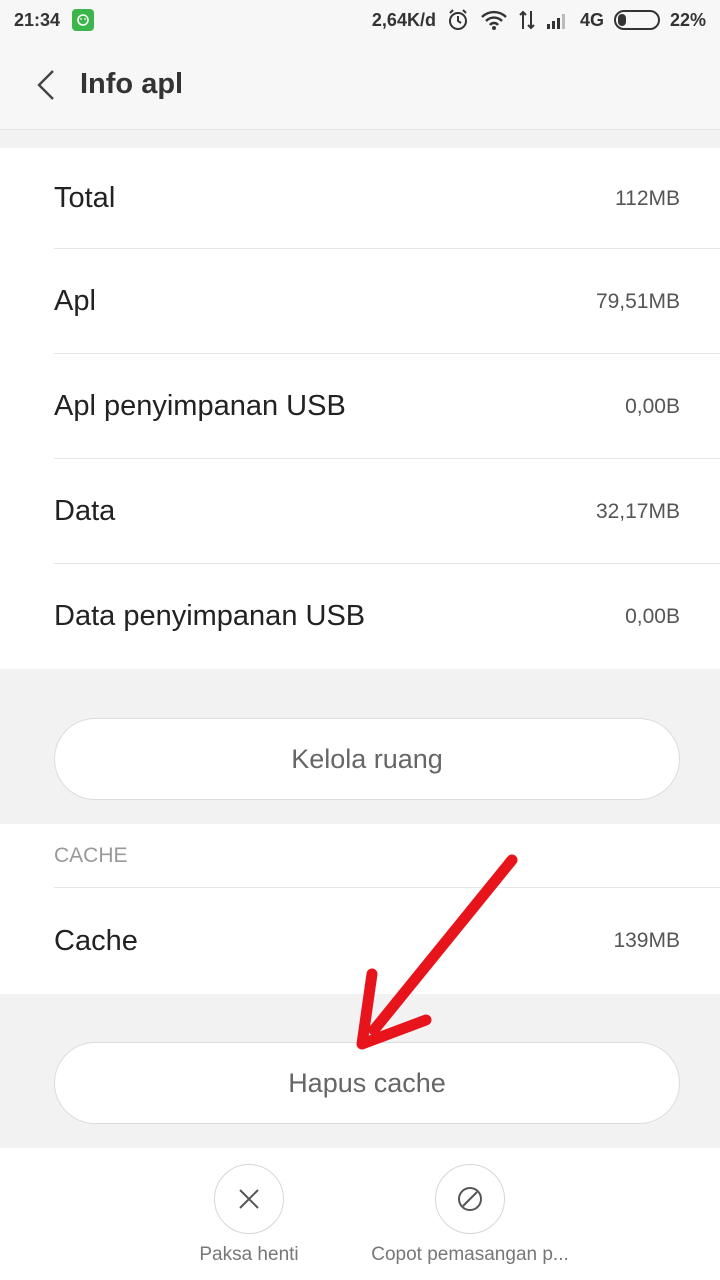  What do you see at coordinates (637, 301) in the screenshot?
I see `row-value: 79,51MB` at bounding box center [637, 301].